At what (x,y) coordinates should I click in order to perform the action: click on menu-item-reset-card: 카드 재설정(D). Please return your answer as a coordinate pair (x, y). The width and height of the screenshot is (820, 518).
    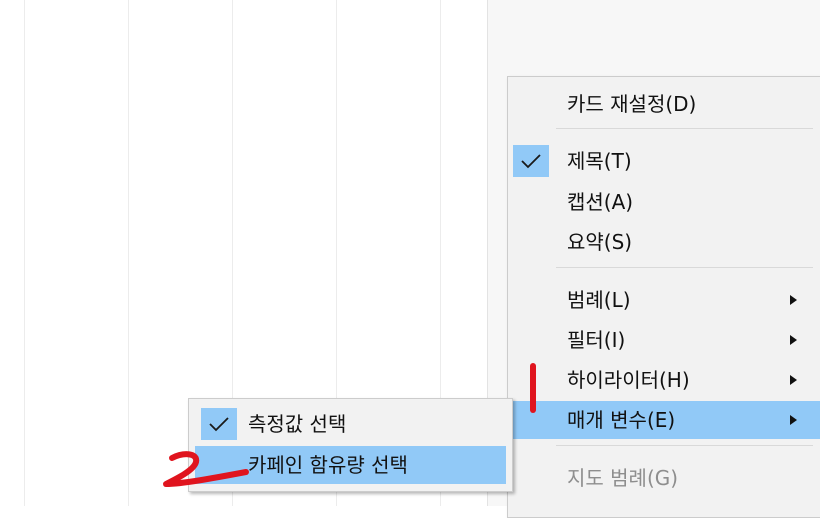
    Looking at the image, I should click on (664, 104).